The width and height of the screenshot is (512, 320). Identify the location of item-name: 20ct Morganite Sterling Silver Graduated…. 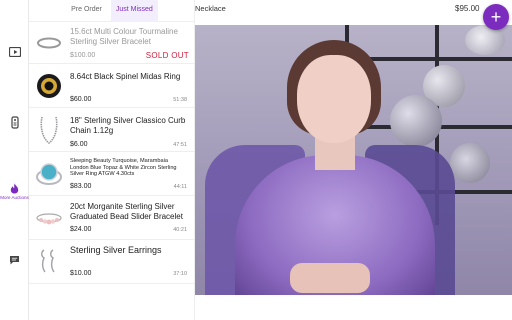
(126, 211).